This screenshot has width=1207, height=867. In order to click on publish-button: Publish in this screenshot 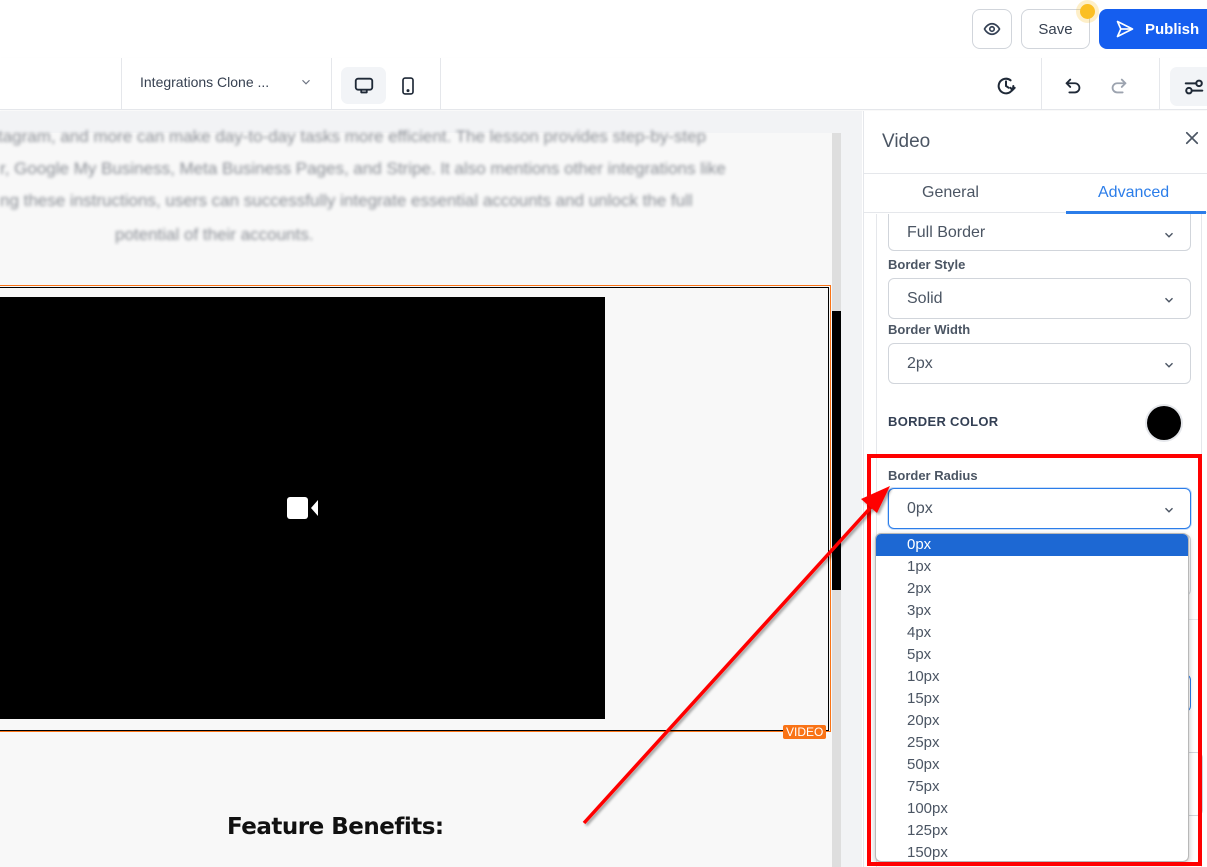, I will do `click(1153, 29)`.